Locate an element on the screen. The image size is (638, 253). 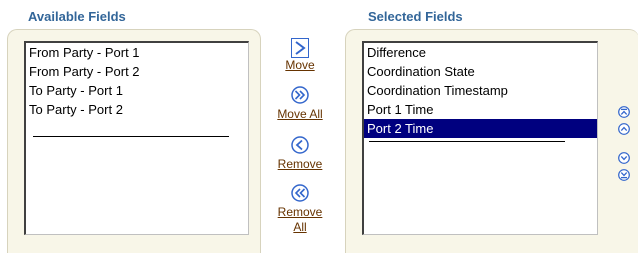
remove-all-icon is located at coordinates (300, 193).